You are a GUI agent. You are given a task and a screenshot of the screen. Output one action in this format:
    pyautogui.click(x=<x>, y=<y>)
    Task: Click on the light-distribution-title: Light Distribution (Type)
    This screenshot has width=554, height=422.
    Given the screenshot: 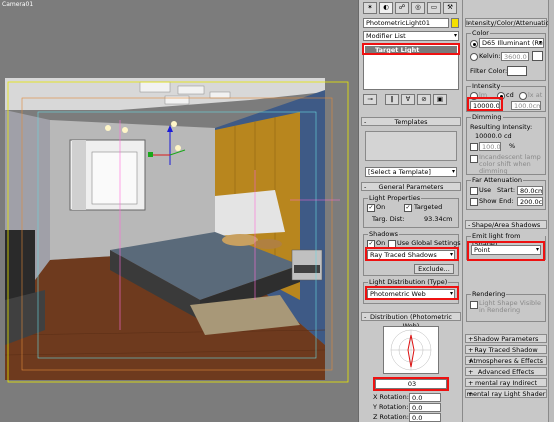 What is the action you would take?
    pyautogui.click(x=408, y=282)
    